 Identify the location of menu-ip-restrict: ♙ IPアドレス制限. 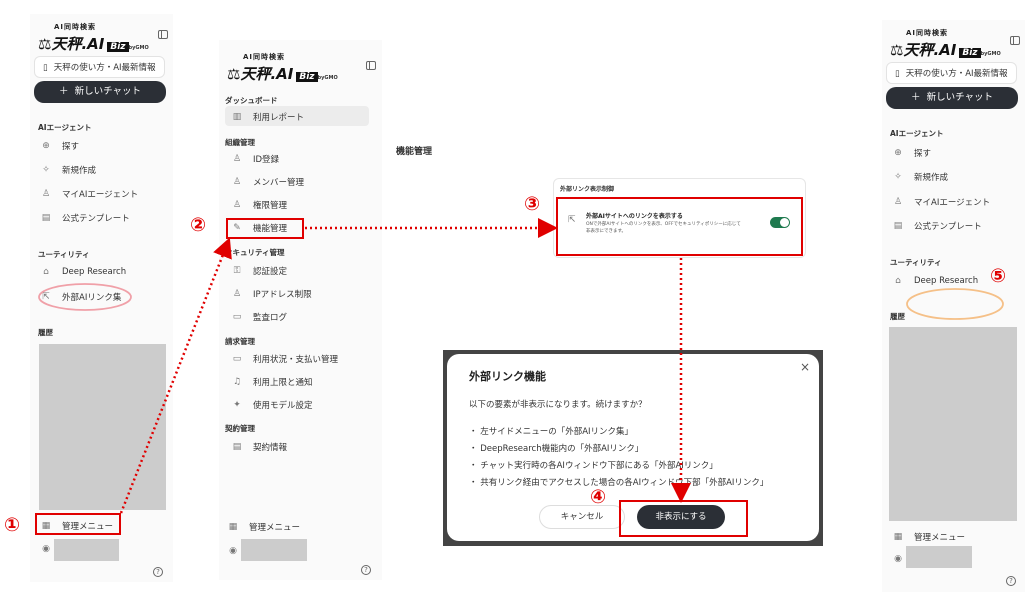
(271, 294).